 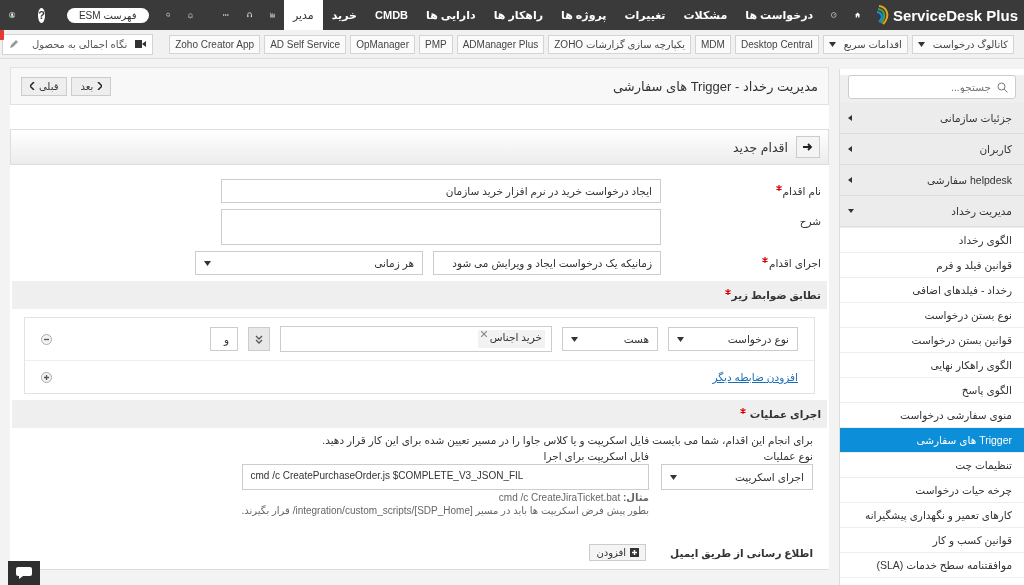 What do you see at coordinates (932, 565) in the screenshot?
I see `sidebar-item: موافقتنامه سطح خدمات (SLA)` at bounding box center [932, 565].